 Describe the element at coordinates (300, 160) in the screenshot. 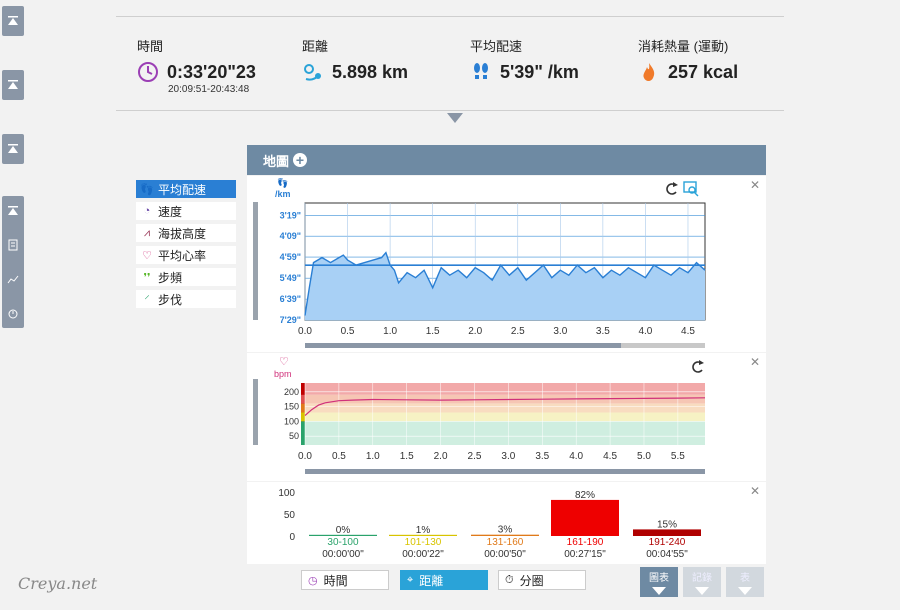

I see `plus-circle-icon: +` at that location.